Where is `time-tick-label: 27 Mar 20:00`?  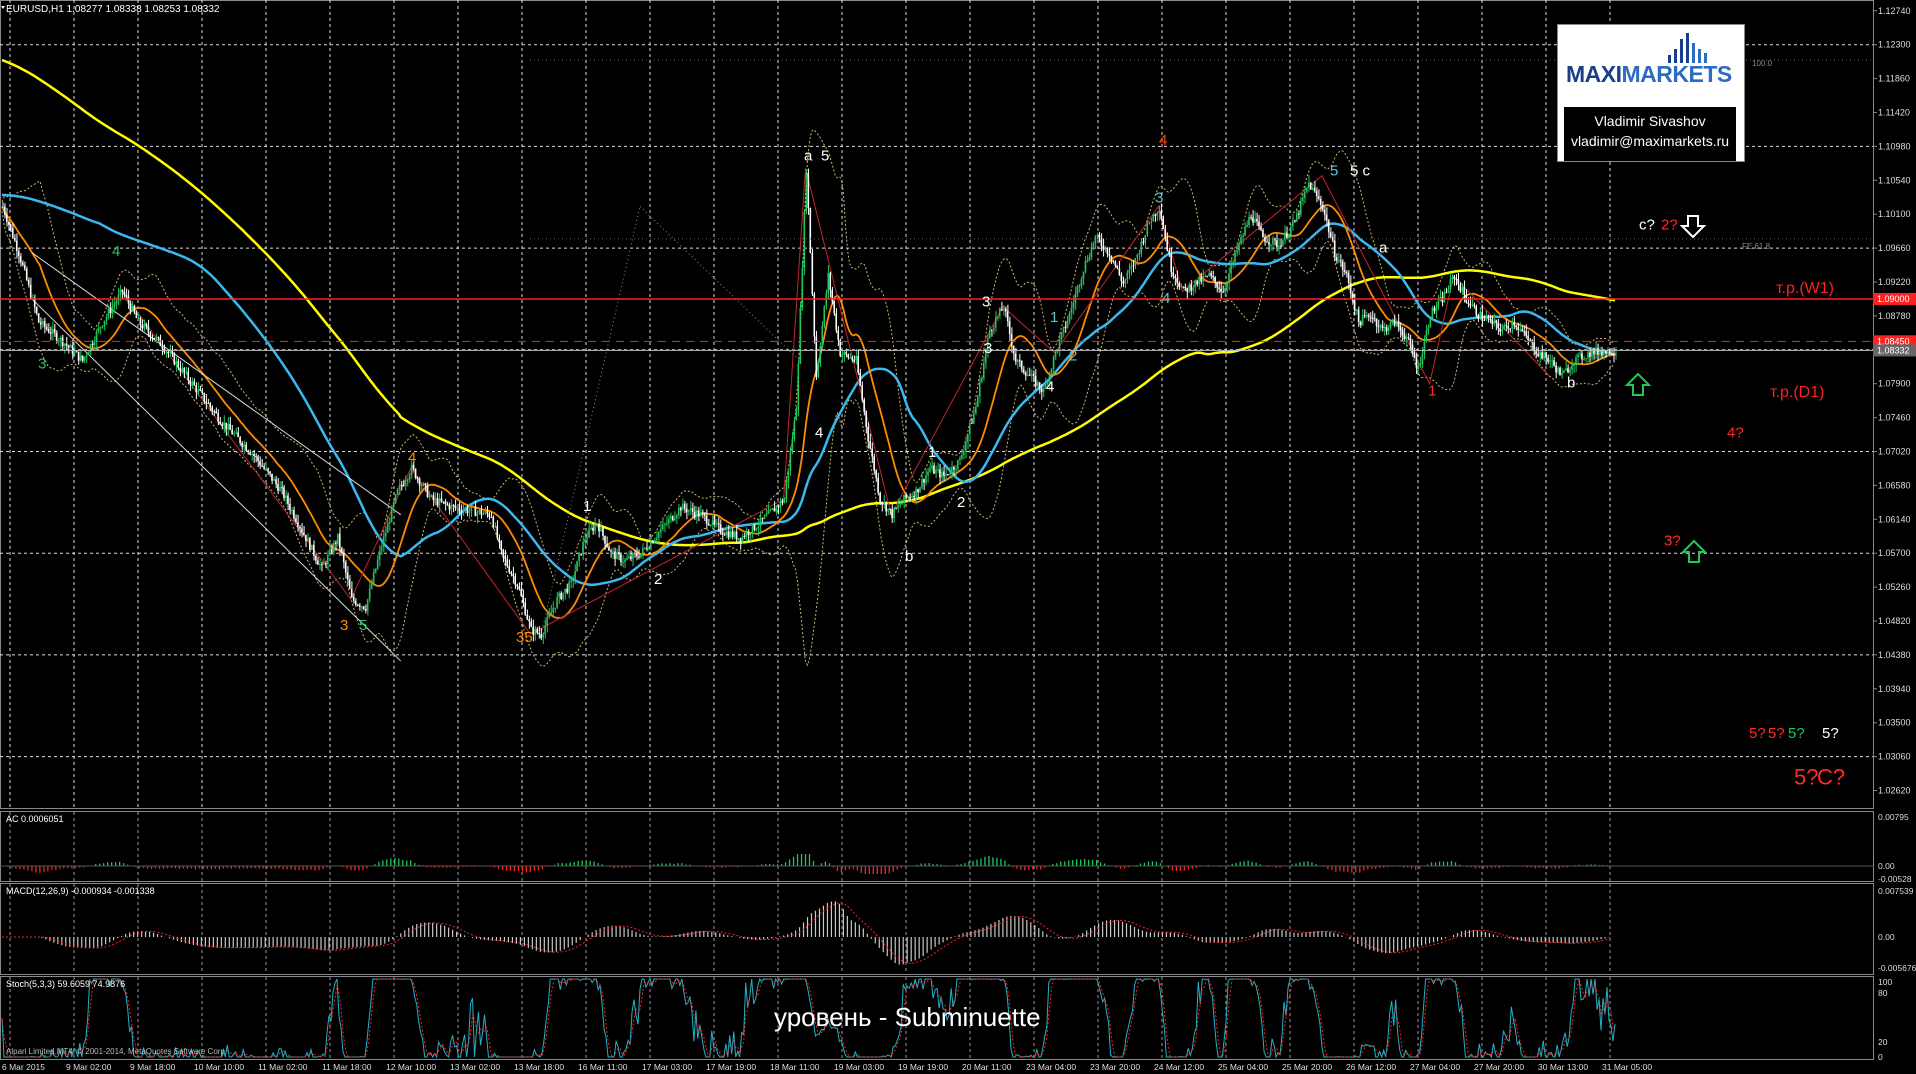 time-tick-label: 27 Mar 20:00 is located at coordinates (1499, 1067).